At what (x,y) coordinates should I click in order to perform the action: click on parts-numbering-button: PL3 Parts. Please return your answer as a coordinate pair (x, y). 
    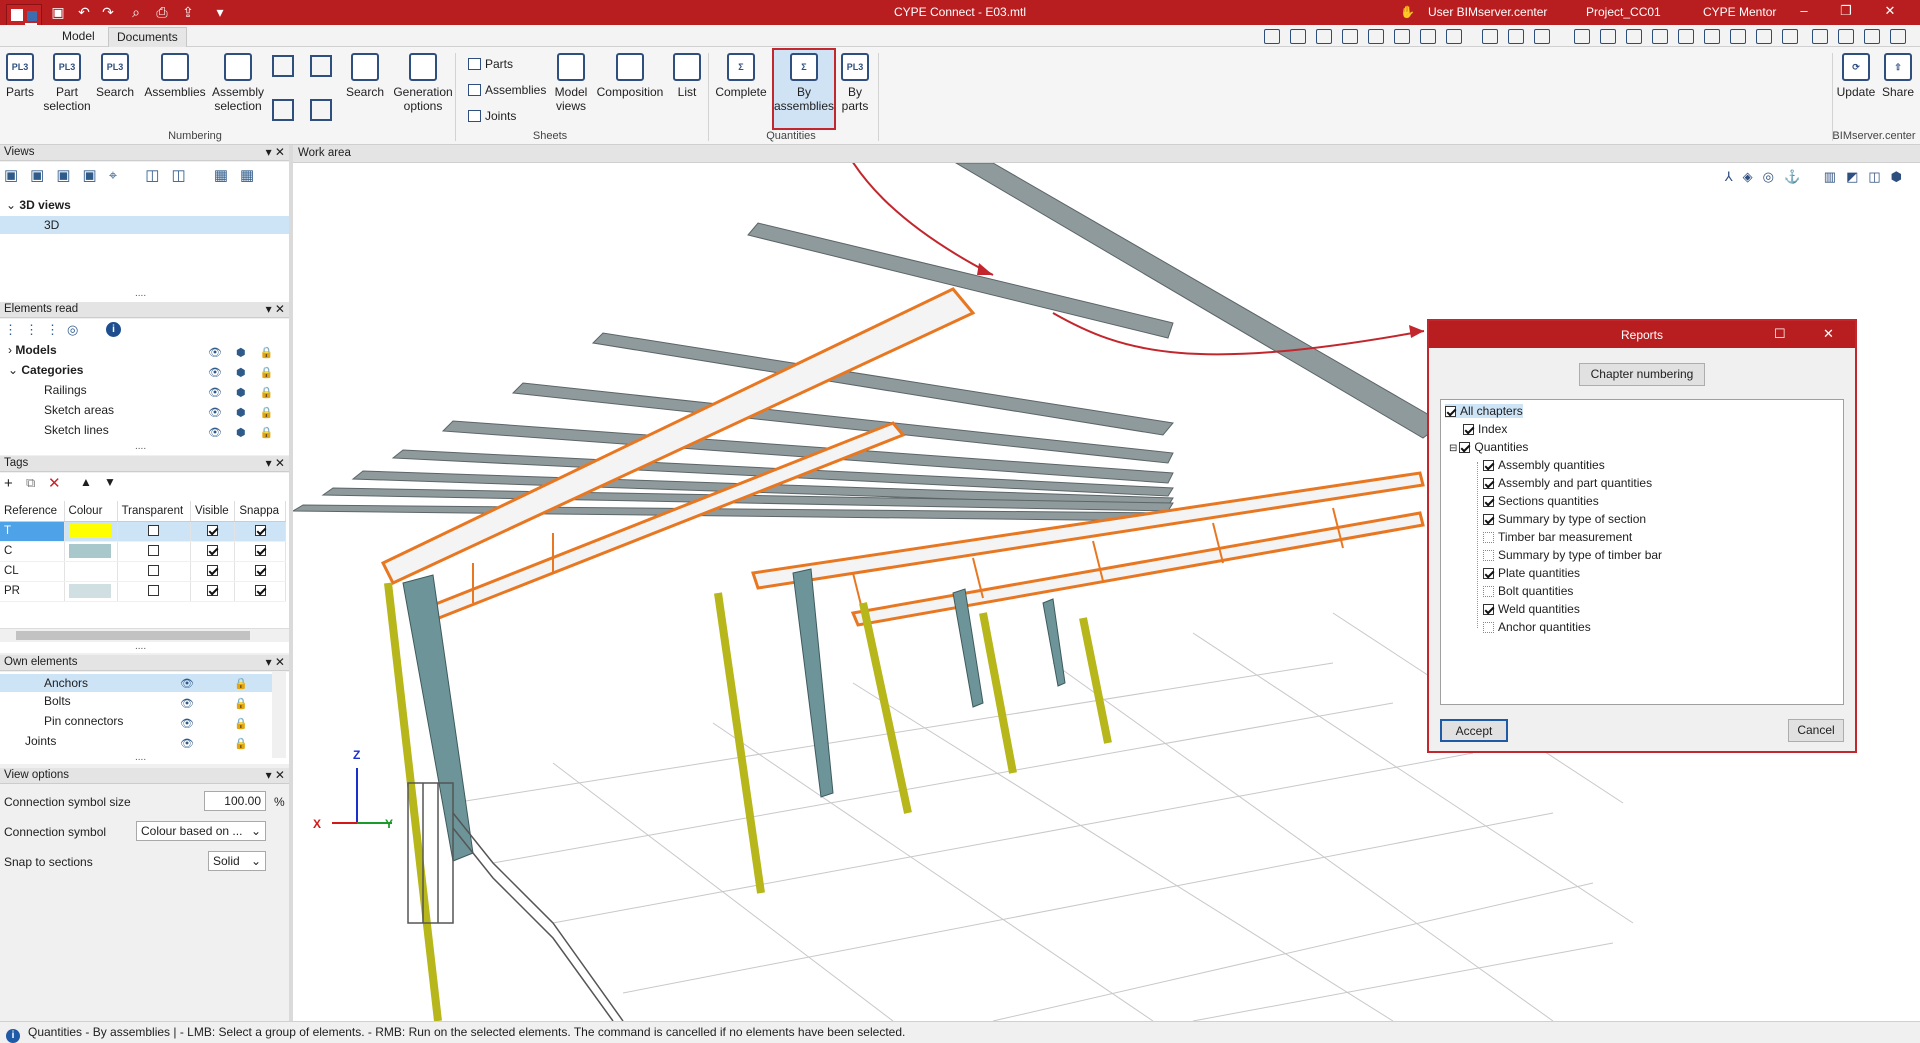
    Looking at the image, I should click on (20, 76).